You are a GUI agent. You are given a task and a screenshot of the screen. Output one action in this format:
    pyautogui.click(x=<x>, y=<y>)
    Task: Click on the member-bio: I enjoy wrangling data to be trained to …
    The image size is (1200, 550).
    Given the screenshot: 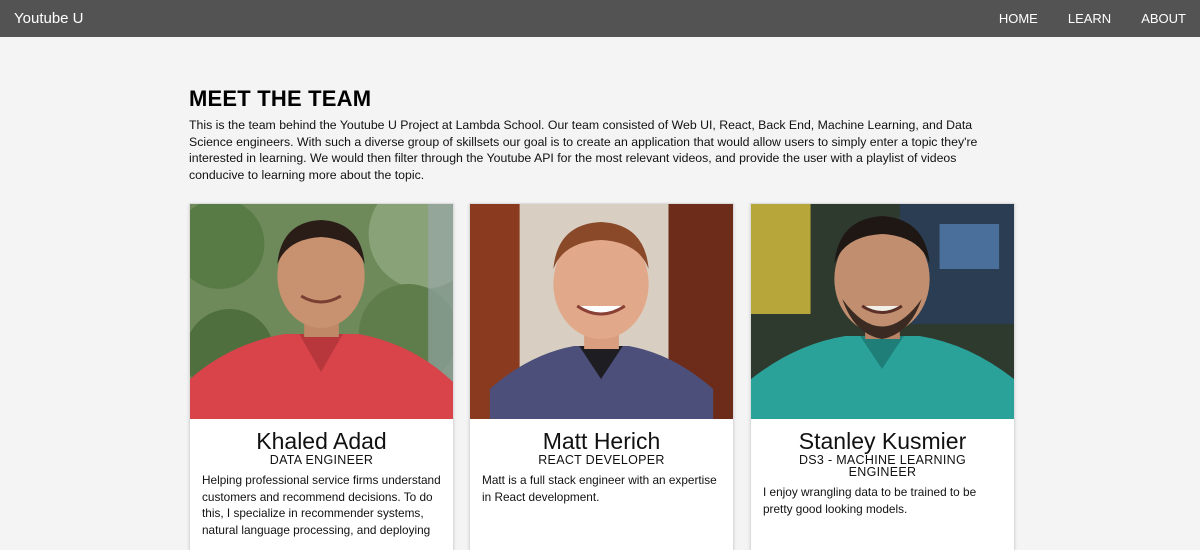 What is the action you would take?
    pyautogui.click(x=870, y=500)
    